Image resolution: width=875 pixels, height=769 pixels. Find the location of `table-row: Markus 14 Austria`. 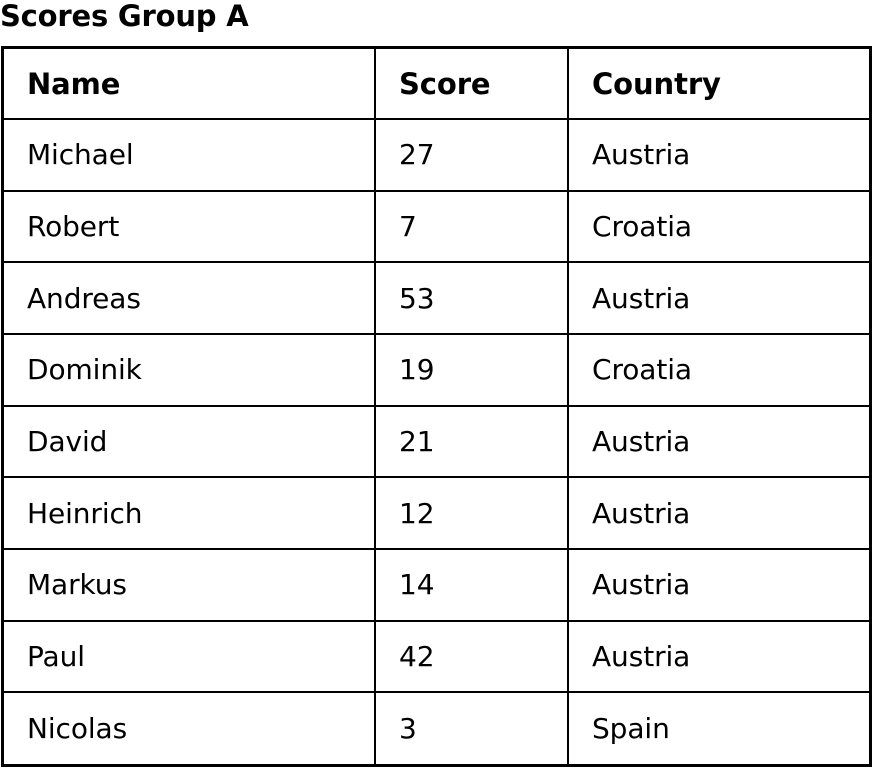

table-row: Markus 14 Austria is located at coordinates (436, 585).